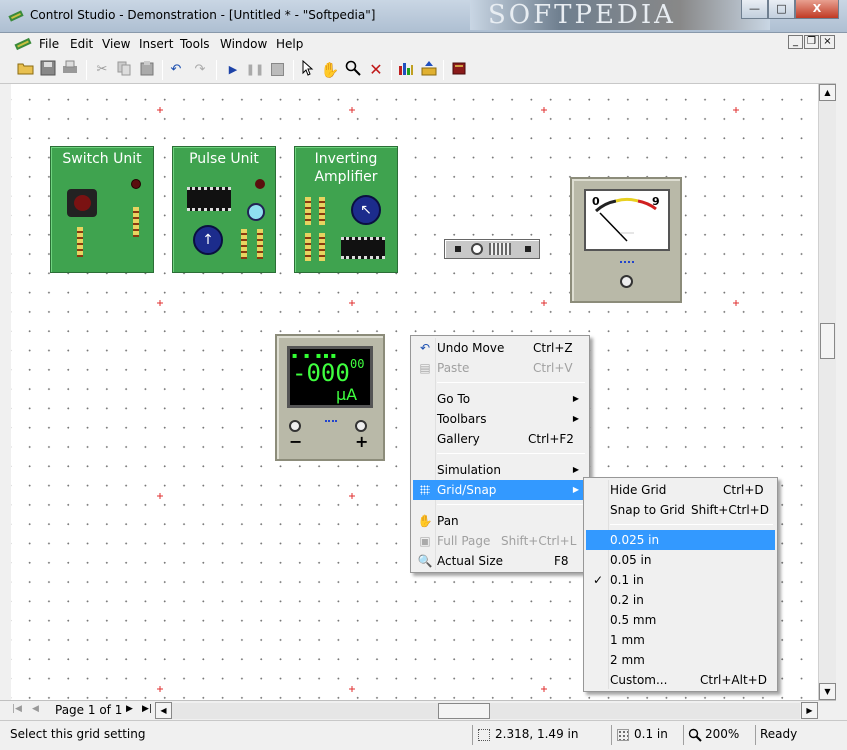 The height and width of the screenshot is (750, 847). Describe the element at coordinates (781, 9) in the screenshot. I see `maximize-button: □` at that location.